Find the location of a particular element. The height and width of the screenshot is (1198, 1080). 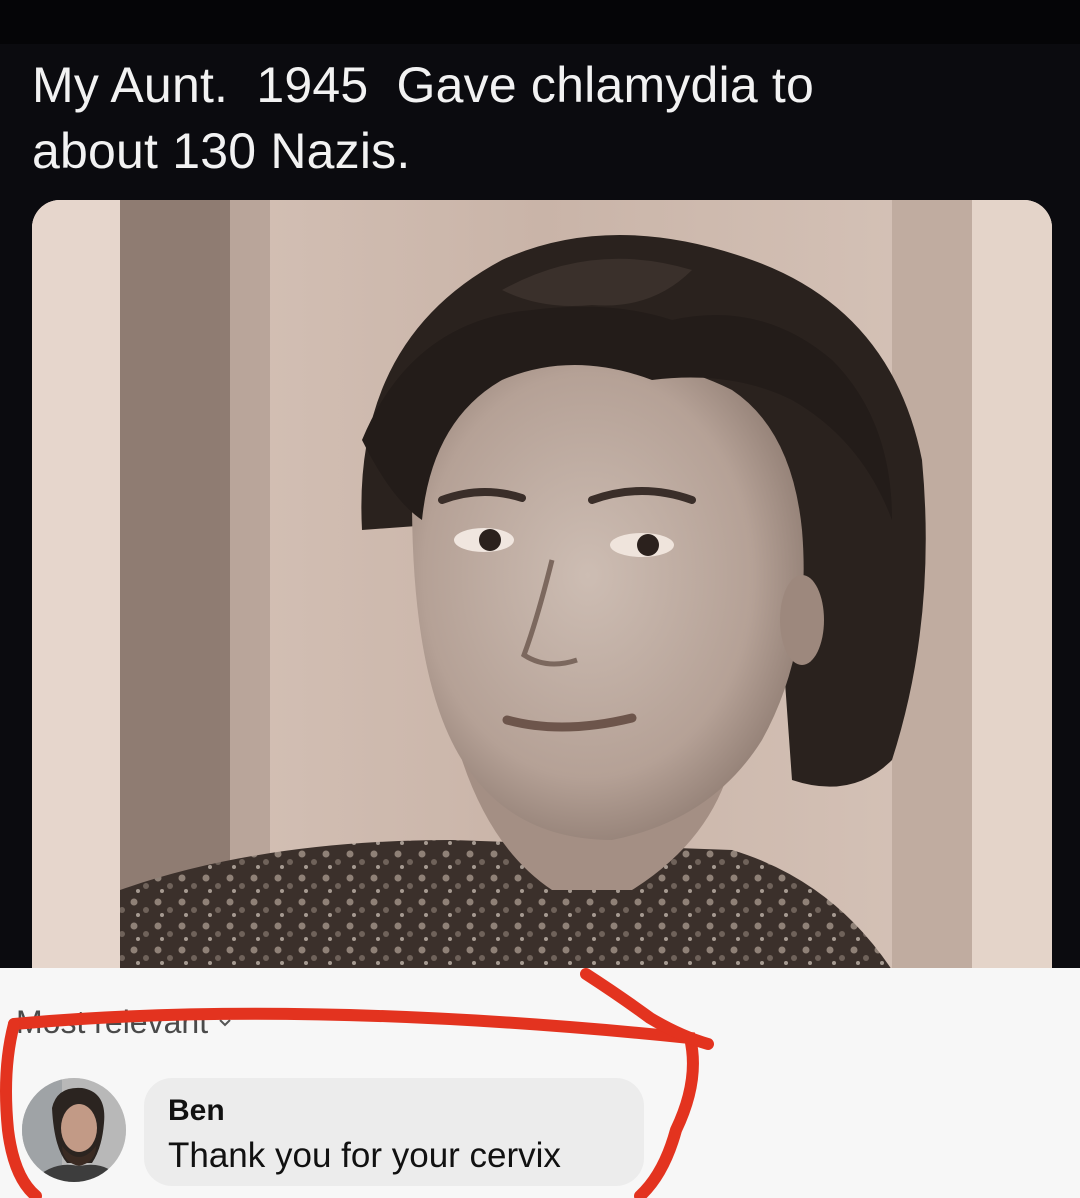

avatar is located at coordinates (74, 1130).